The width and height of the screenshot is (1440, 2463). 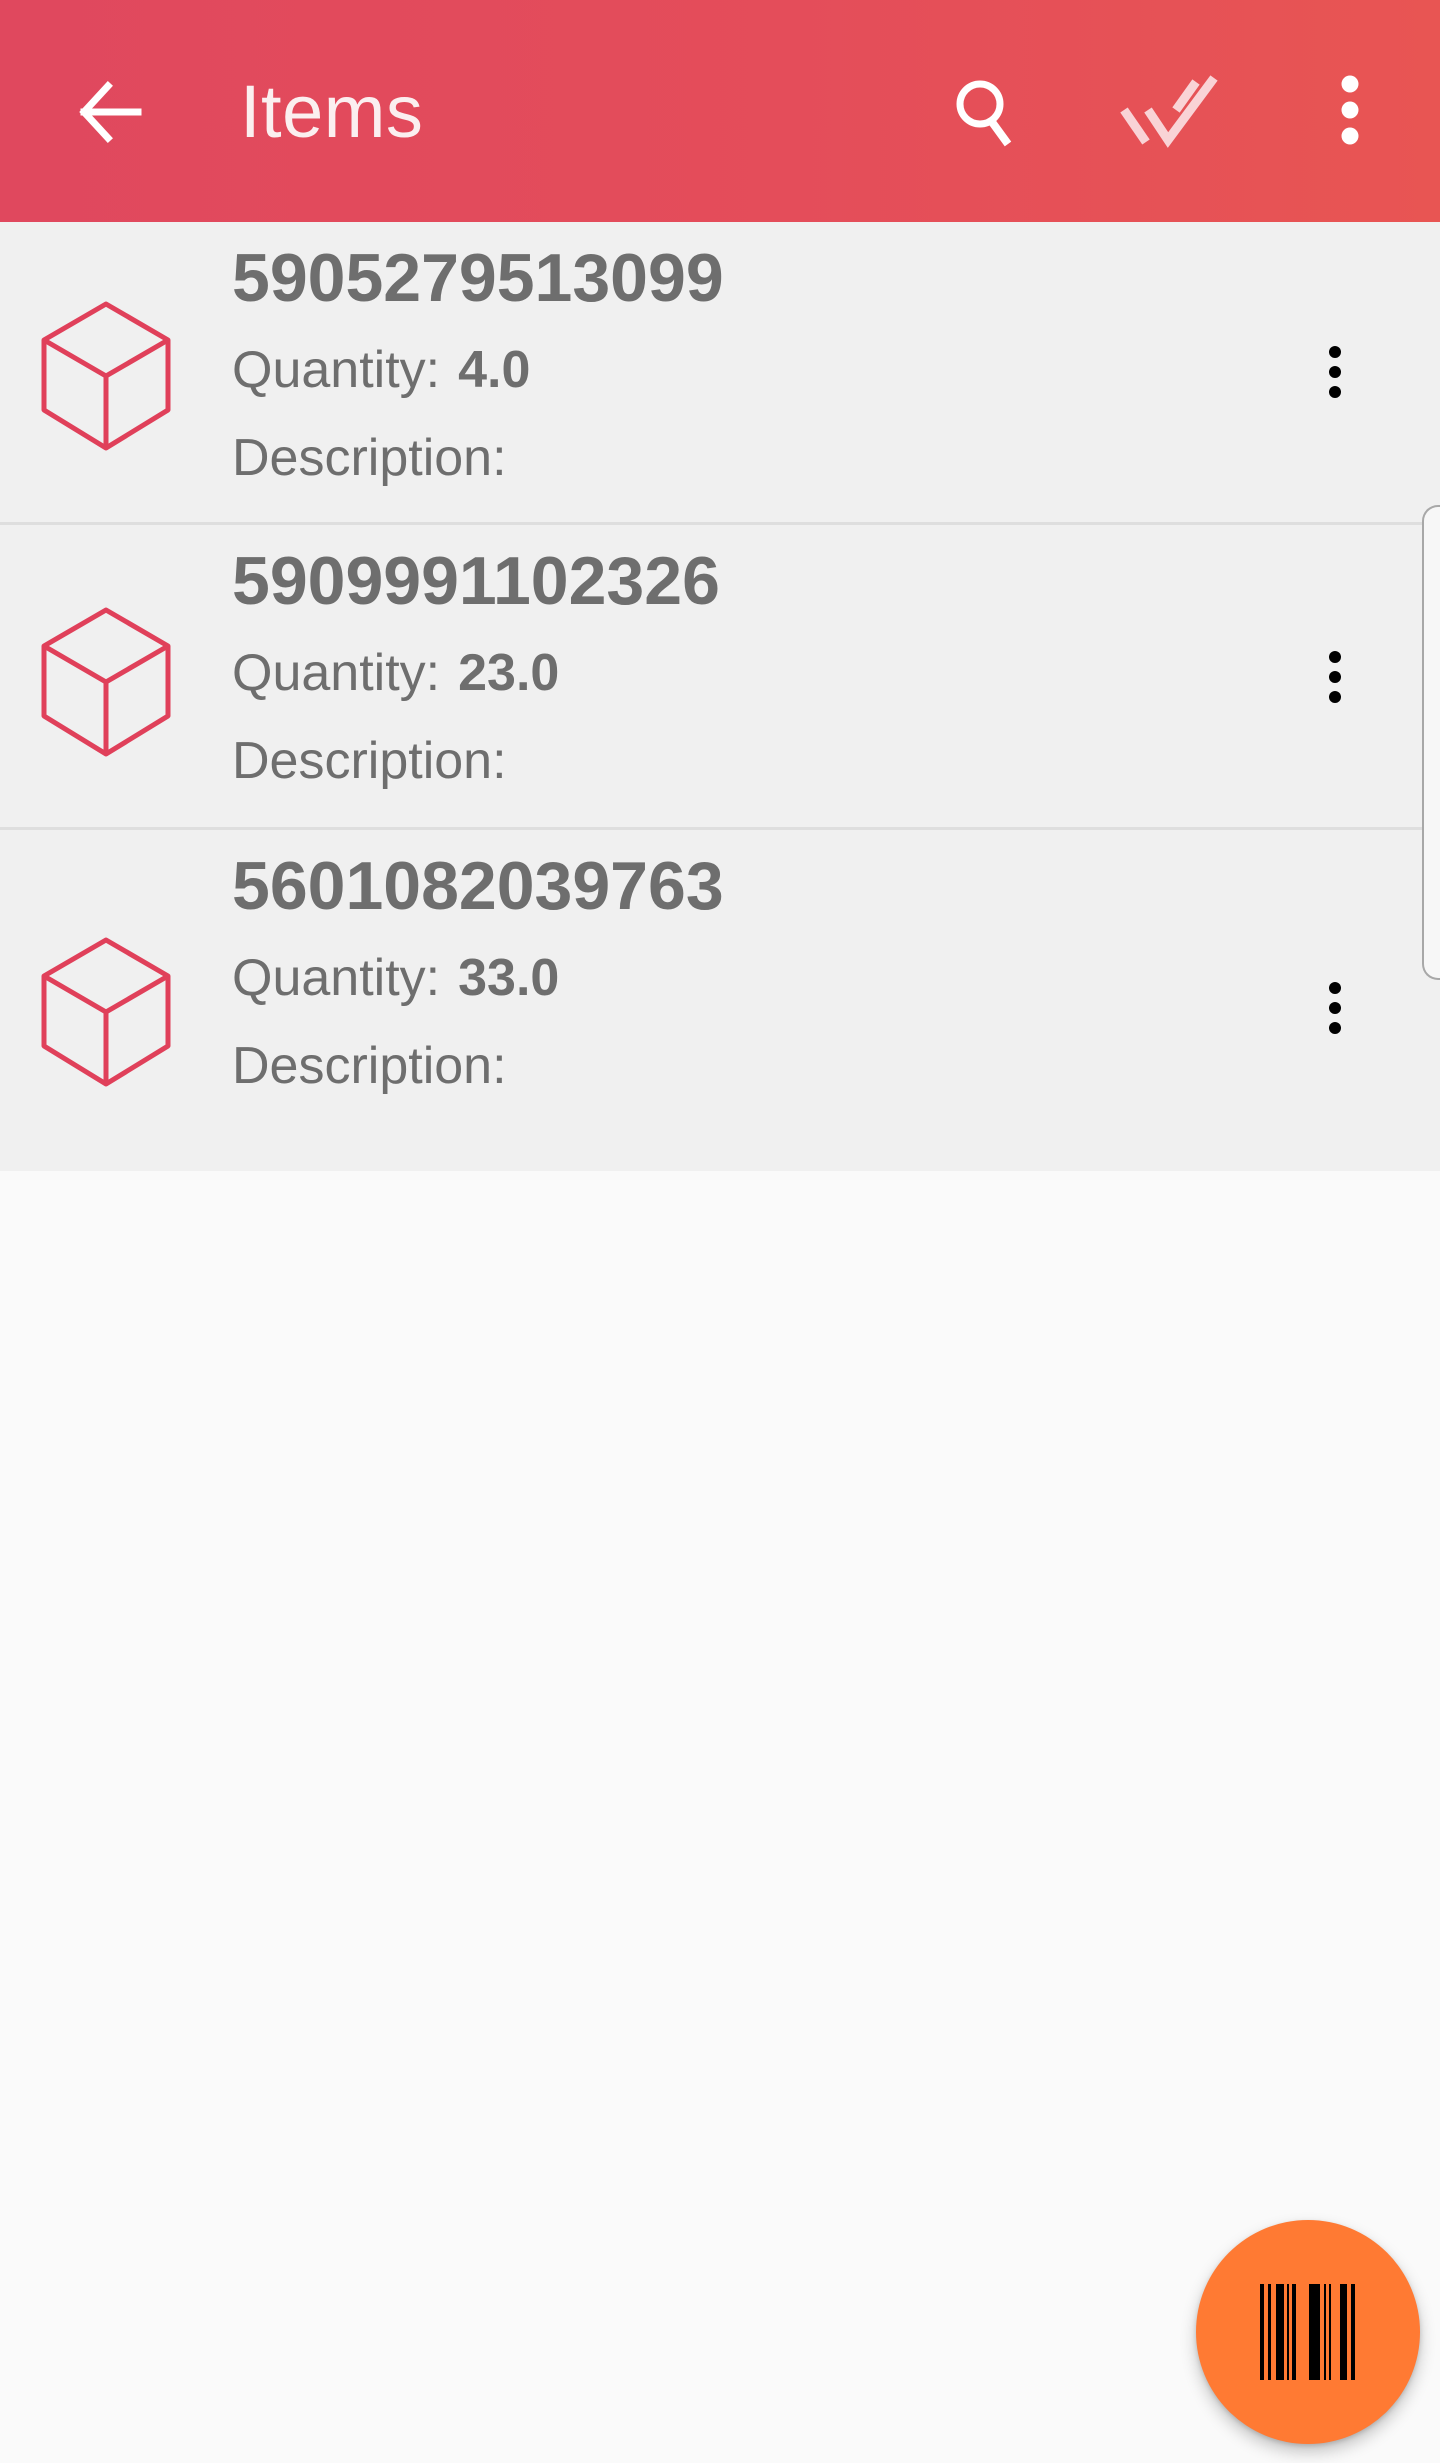 I want to click on overflow-menu-button, so click(x=1350, y=112).